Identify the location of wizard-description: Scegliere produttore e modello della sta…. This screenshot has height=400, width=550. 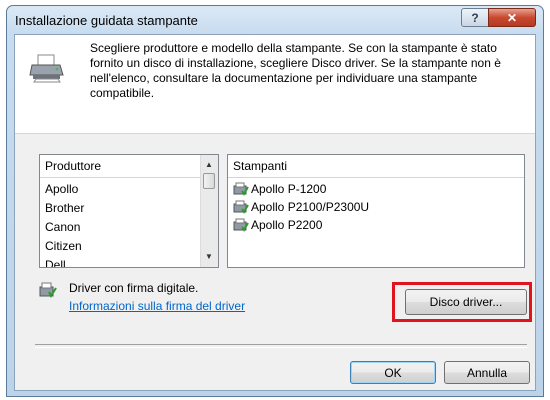
(295, 70).